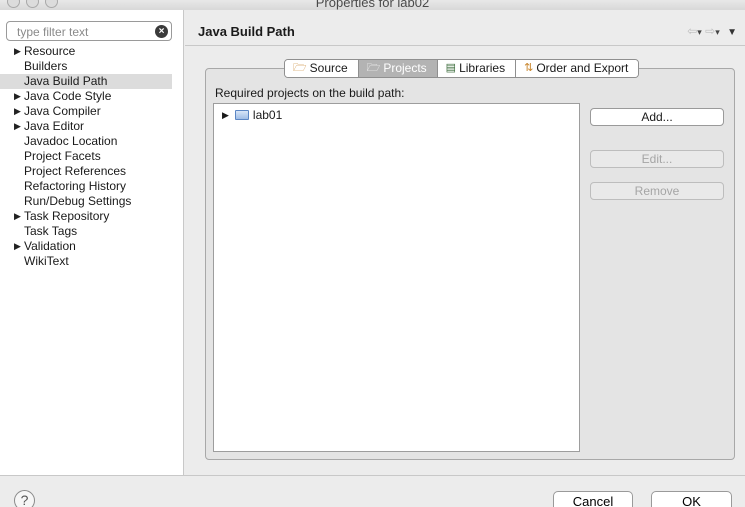 This screenshot has width=745, height=507. Describe the element at coordinates (92, 261) in the screenshot. I see `tree-item-wikitext: WikiText` at that location.